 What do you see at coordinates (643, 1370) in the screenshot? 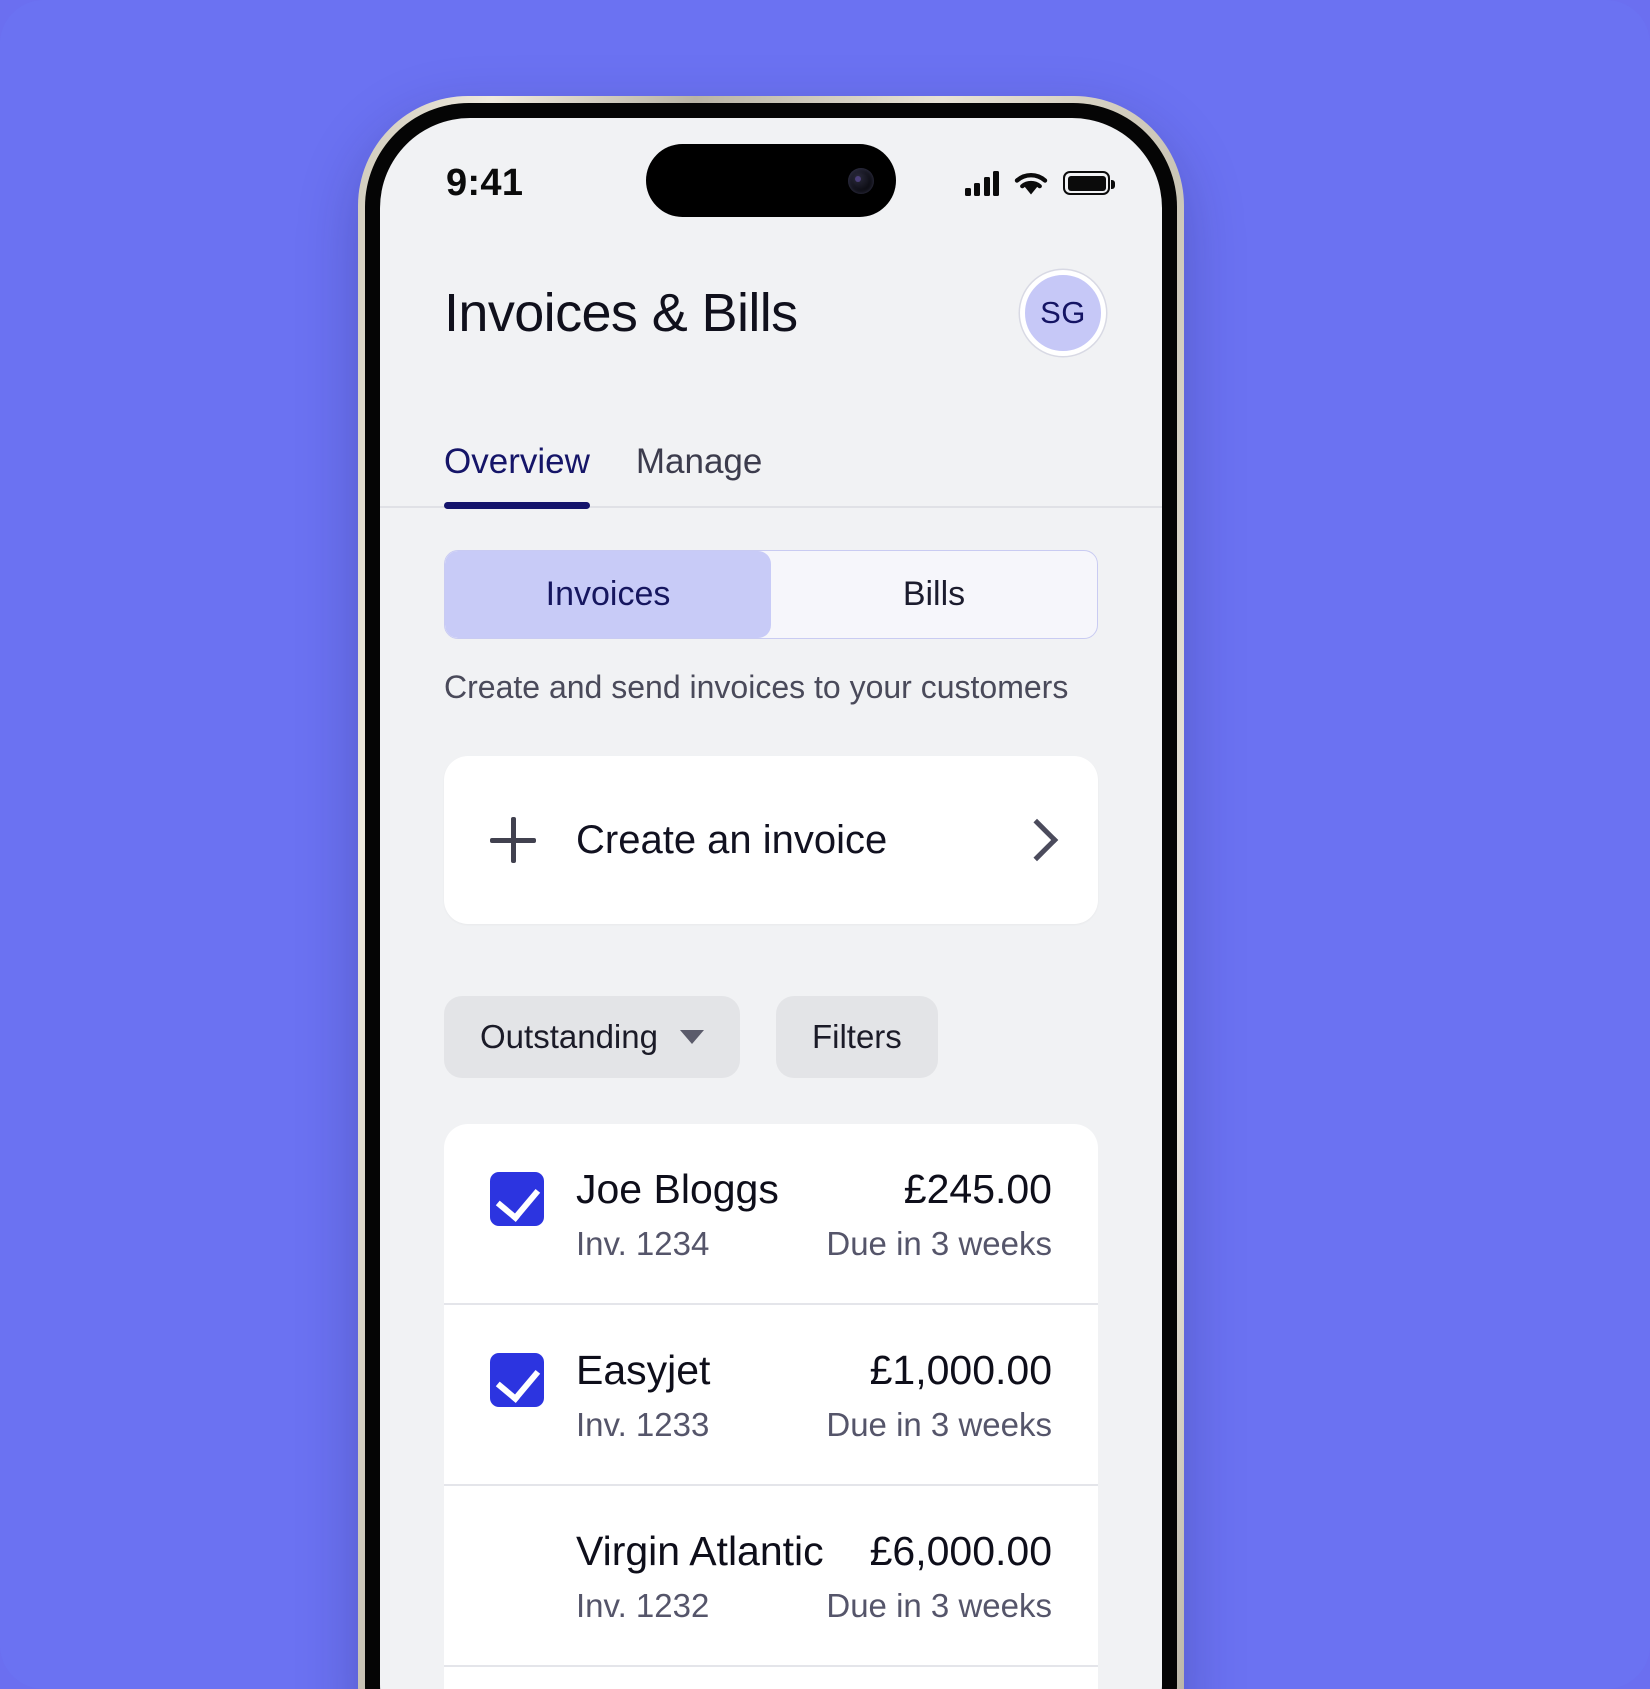
I see `customer-name: Easyjet` at bounding box center [643, 1370].